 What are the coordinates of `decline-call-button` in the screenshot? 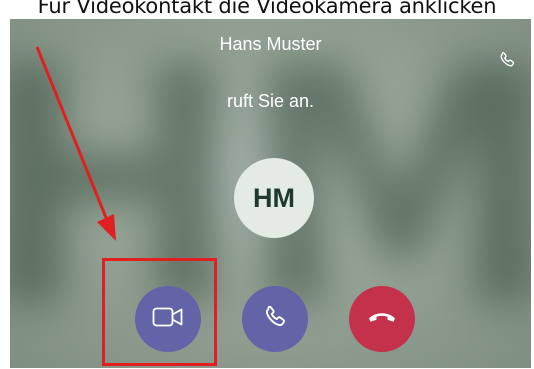 It's located at (382, 319).